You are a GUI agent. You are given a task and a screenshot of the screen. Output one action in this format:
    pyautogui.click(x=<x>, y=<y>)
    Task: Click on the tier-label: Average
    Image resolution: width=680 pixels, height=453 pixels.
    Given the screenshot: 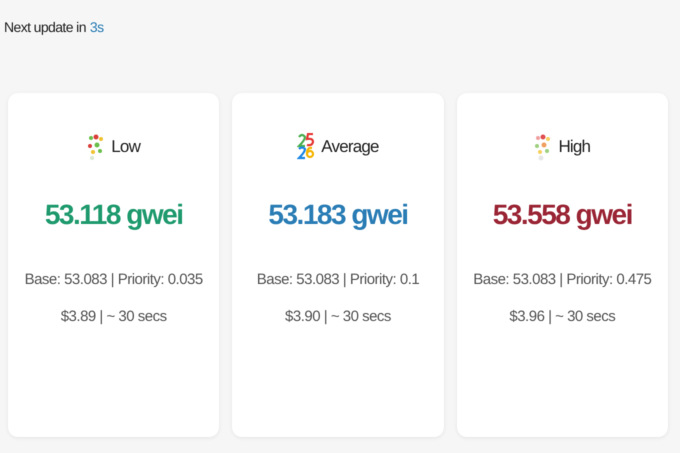 What is the action you would take?
    pyautogui.click(x=350, y=147)
    